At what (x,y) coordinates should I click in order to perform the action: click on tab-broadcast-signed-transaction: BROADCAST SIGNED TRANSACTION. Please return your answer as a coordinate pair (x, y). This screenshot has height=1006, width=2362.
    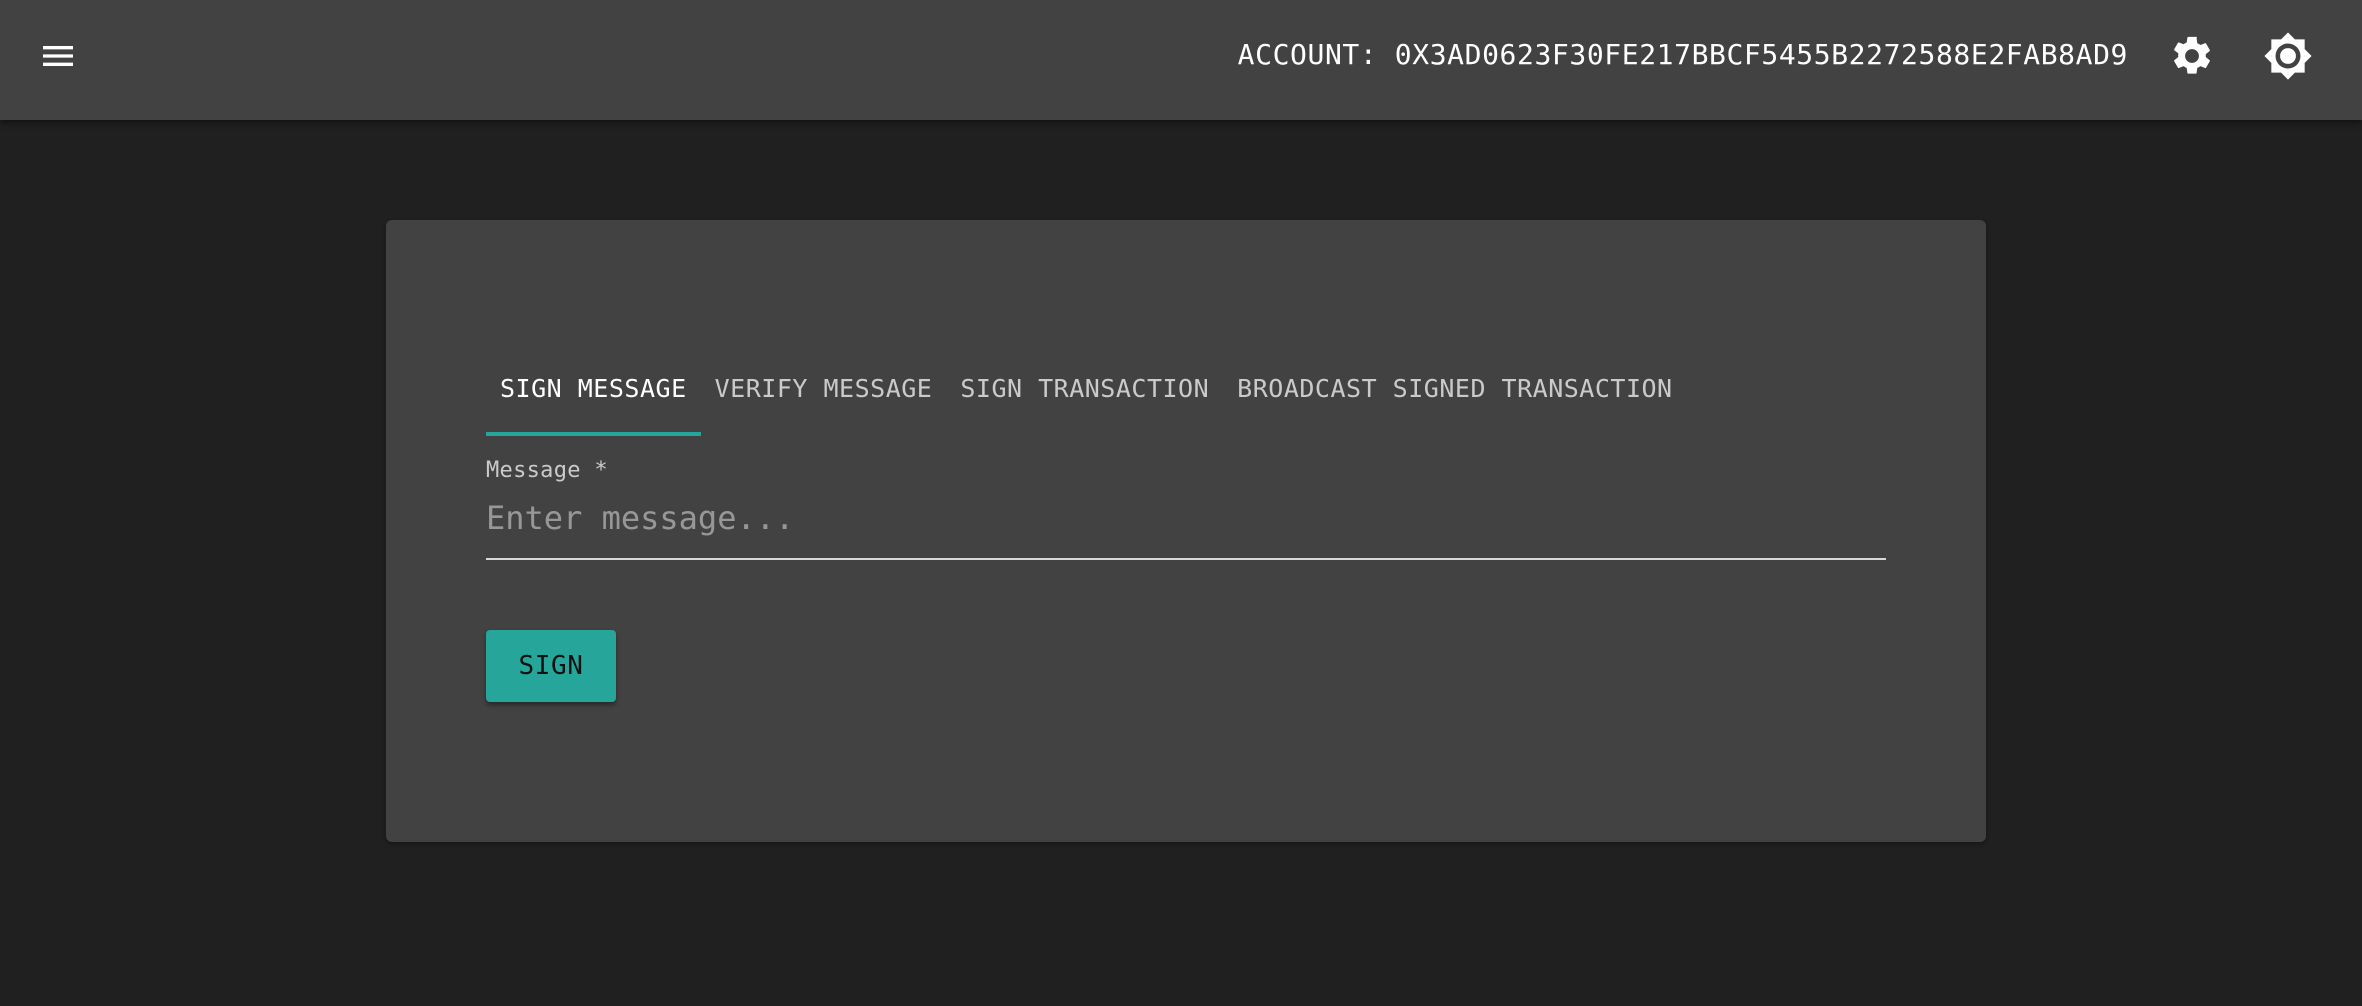
    Looking at the image, I should click on (1454, 388).